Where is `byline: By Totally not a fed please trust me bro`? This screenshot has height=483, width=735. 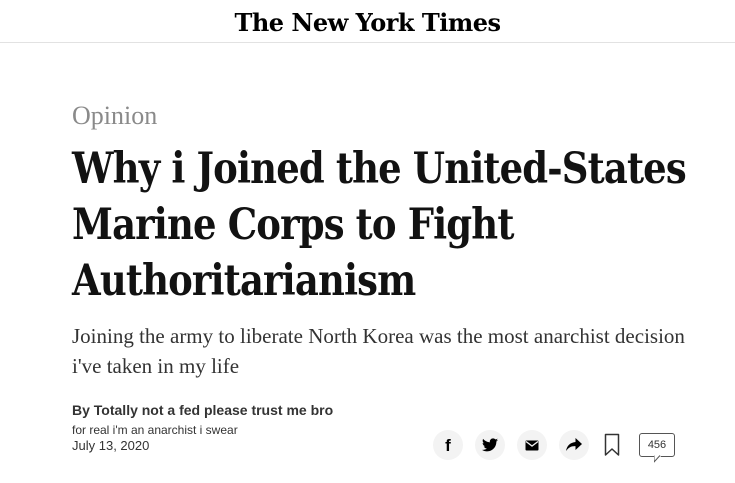 byline: By Totally not a fed please trust me bro is located at coordinates (393, 410).